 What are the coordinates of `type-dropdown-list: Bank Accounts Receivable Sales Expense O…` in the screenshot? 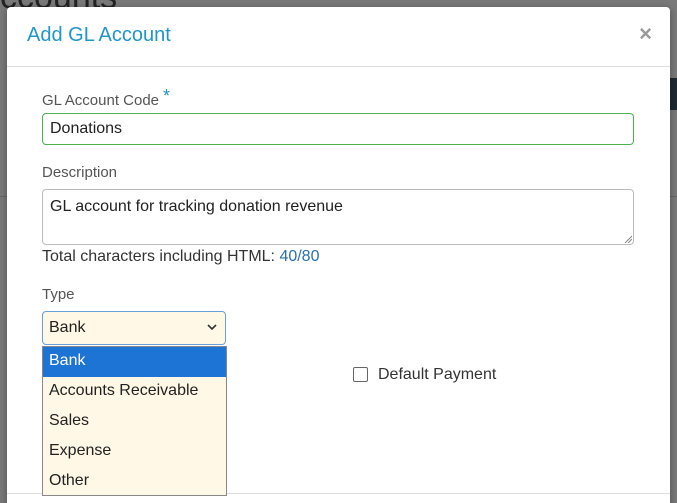 It's located at (134, 421).